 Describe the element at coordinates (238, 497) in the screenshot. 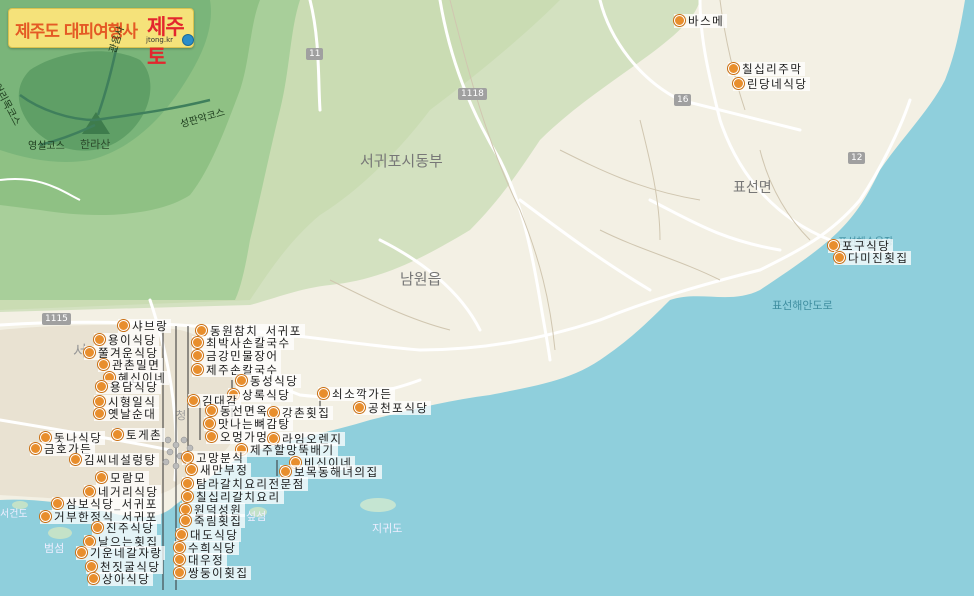

I see `poi-label: 칠십리갈치요리` at that location.